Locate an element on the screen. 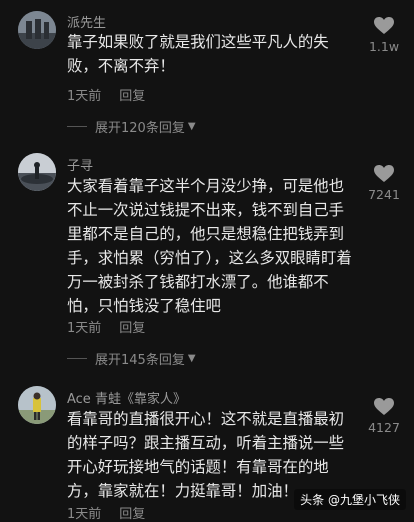 The width and height of the screenshot is (414, 522). like-button: 4127 is located at coordinates (384, 416).